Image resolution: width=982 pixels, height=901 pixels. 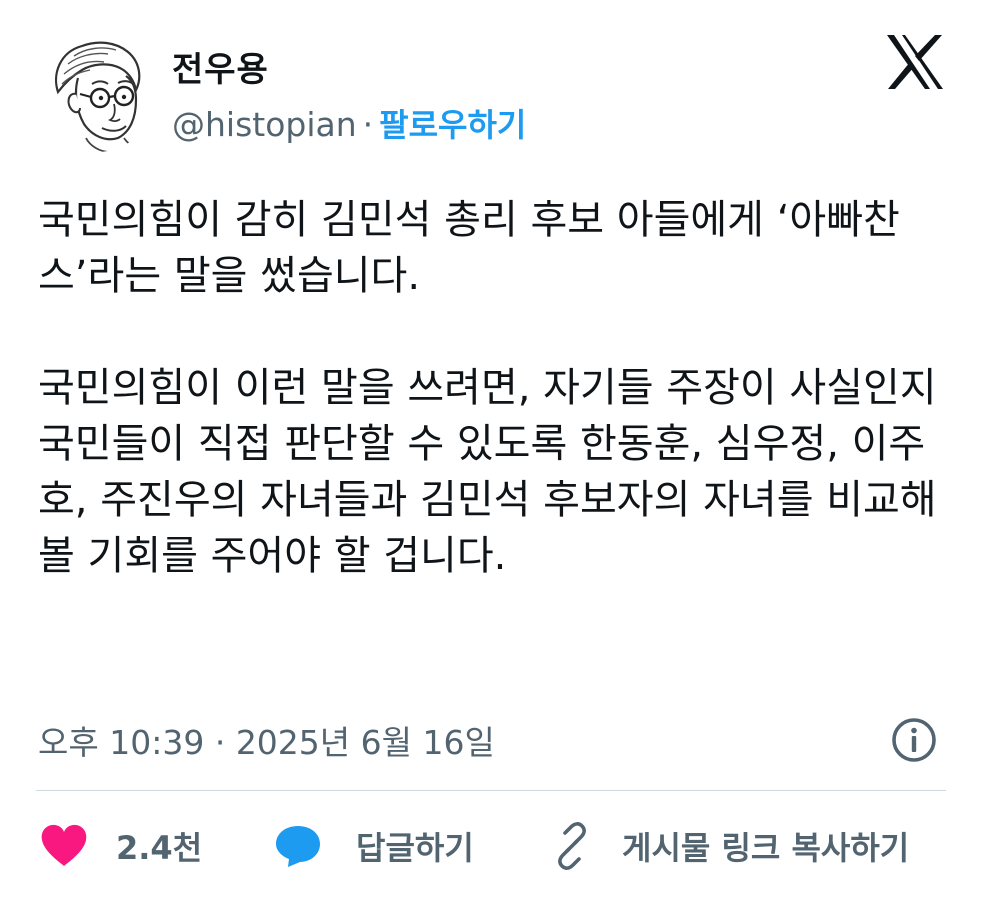 I want to click on author-handle: @histopian, so click(x=264, y=124).